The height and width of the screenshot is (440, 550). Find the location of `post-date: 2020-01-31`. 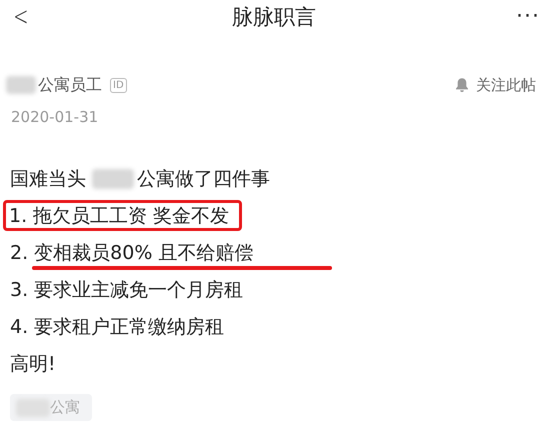

post-date: 2020-01-31 is located at coordinates (55, 117).